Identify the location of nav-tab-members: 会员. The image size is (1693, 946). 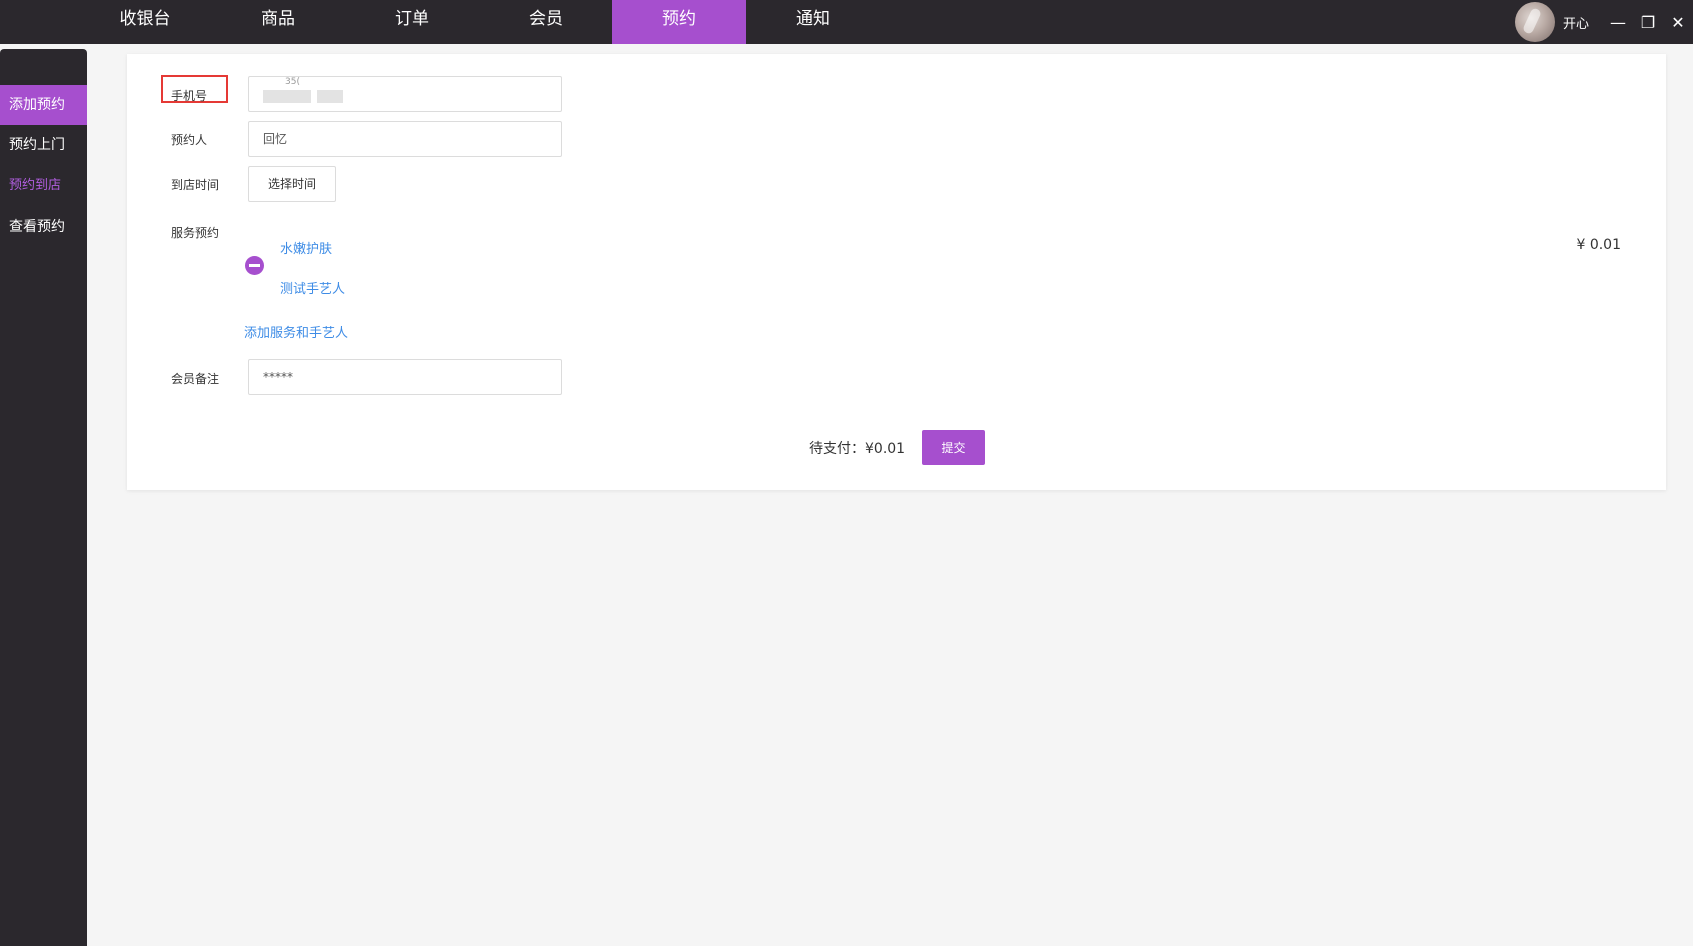
(546, 22).